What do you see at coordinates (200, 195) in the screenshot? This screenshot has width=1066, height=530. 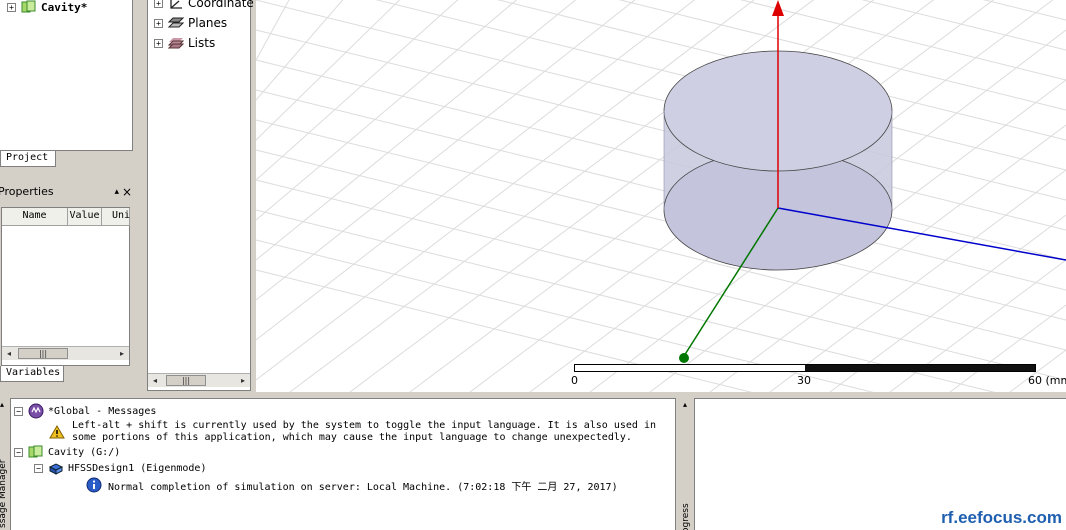 I see `model-tree-panel: + Coordinate + Planes + Lists ◂ ||| ▸` at bounding box center [200, 195].